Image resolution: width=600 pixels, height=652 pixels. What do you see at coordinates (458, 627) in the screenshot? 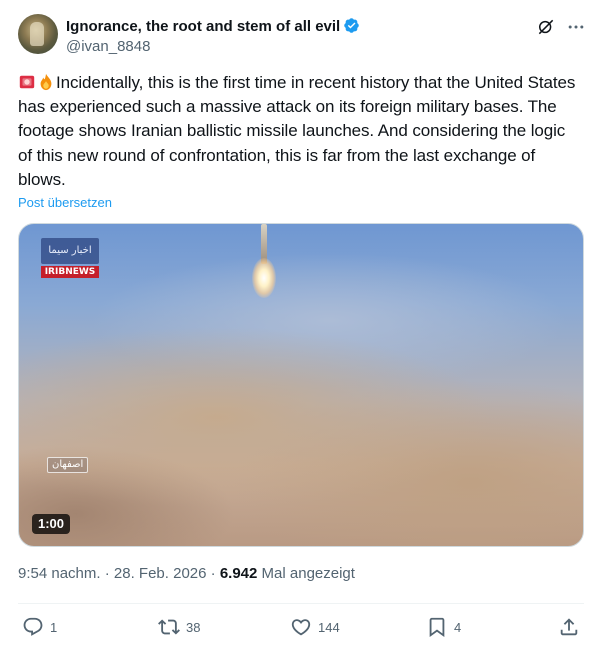
I see `bookmark-count: 4` at bounding box center [458, 627].